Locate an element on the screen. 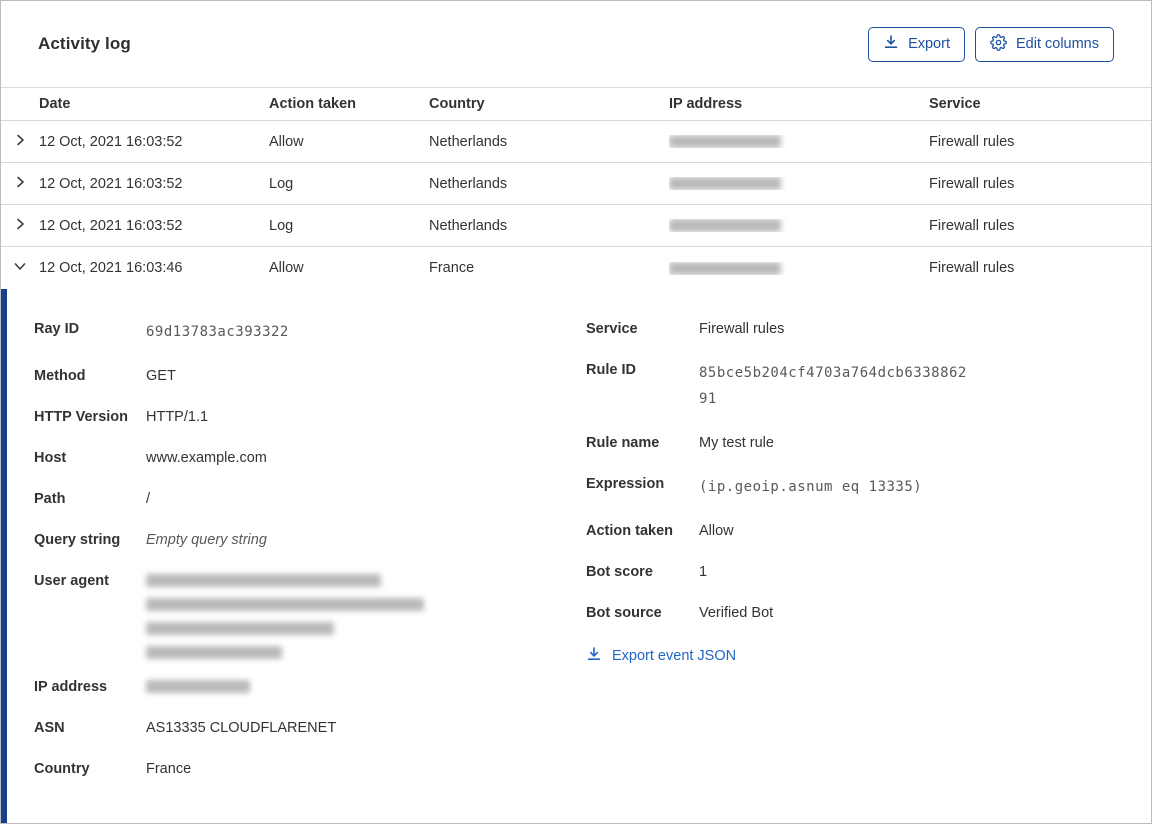 This screenshot has height=824, width=1152. detail-label: Bot source is located at coordinates (624, 613).